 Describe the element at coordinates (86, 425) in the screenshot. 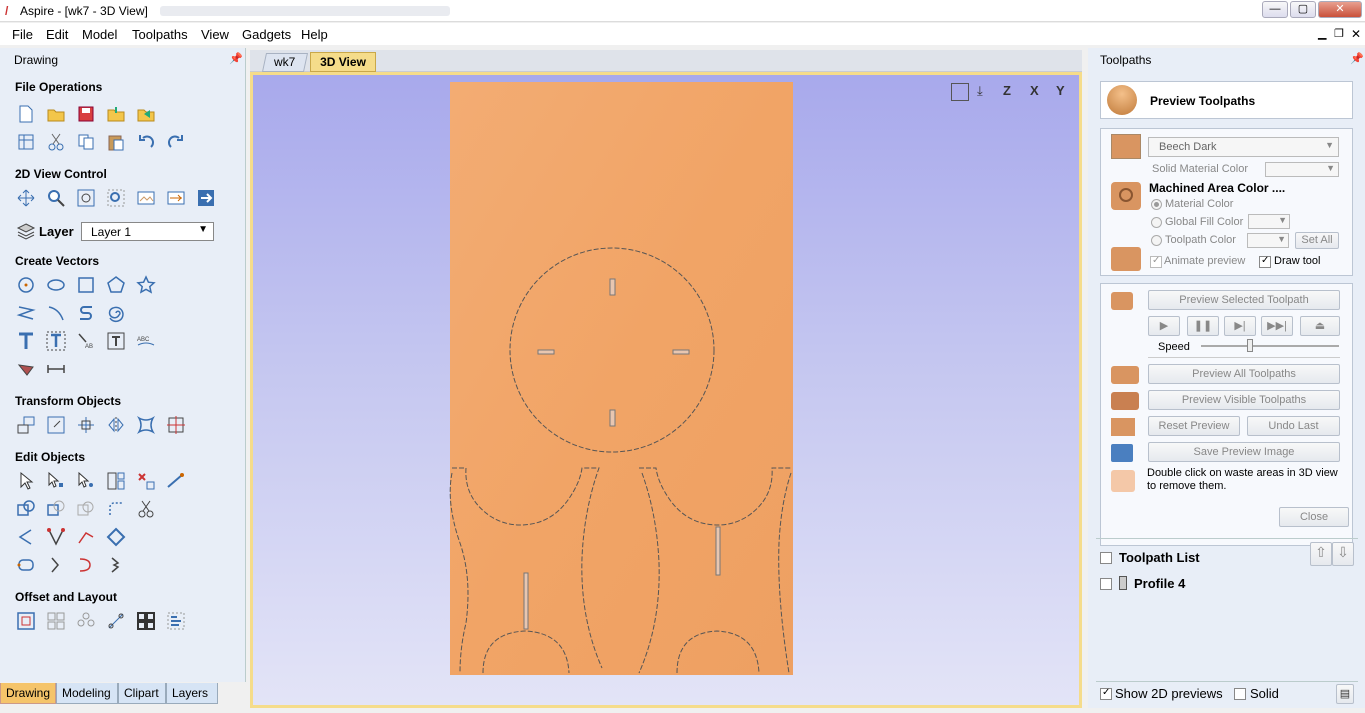

I see `align-icon` at that location.